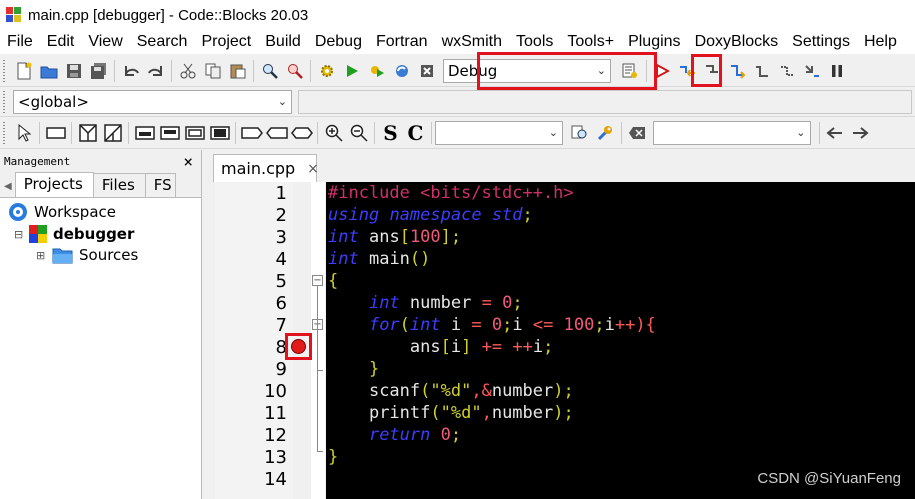 This screenshot has width=915, height=499. I want to click on code-line: using namespace std;, so click(430, 215).